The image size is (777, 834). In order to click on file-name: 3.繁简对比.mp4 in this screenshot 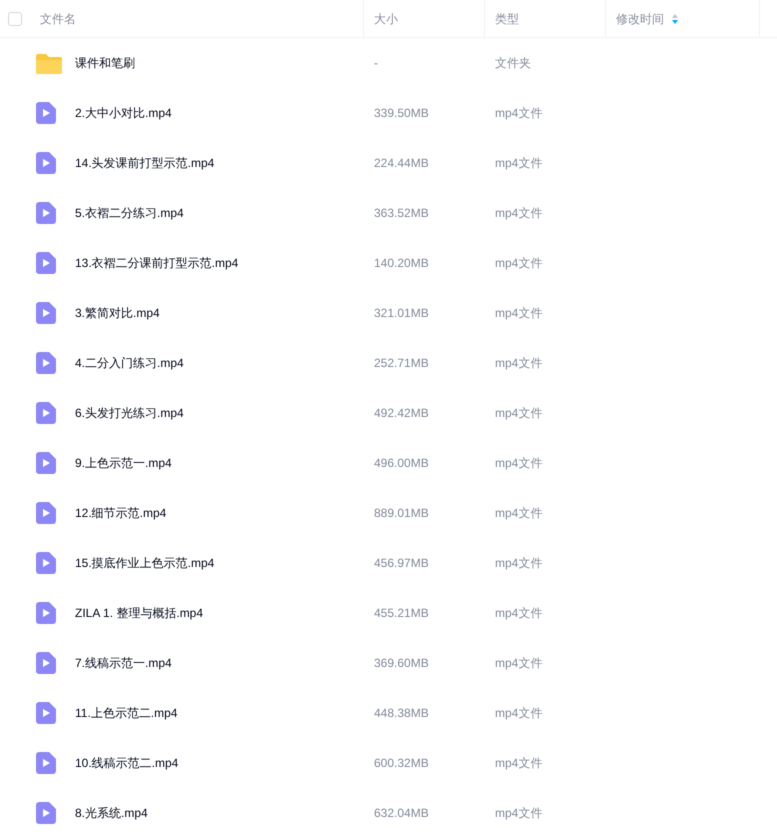, I will do `click(117, 313)`.